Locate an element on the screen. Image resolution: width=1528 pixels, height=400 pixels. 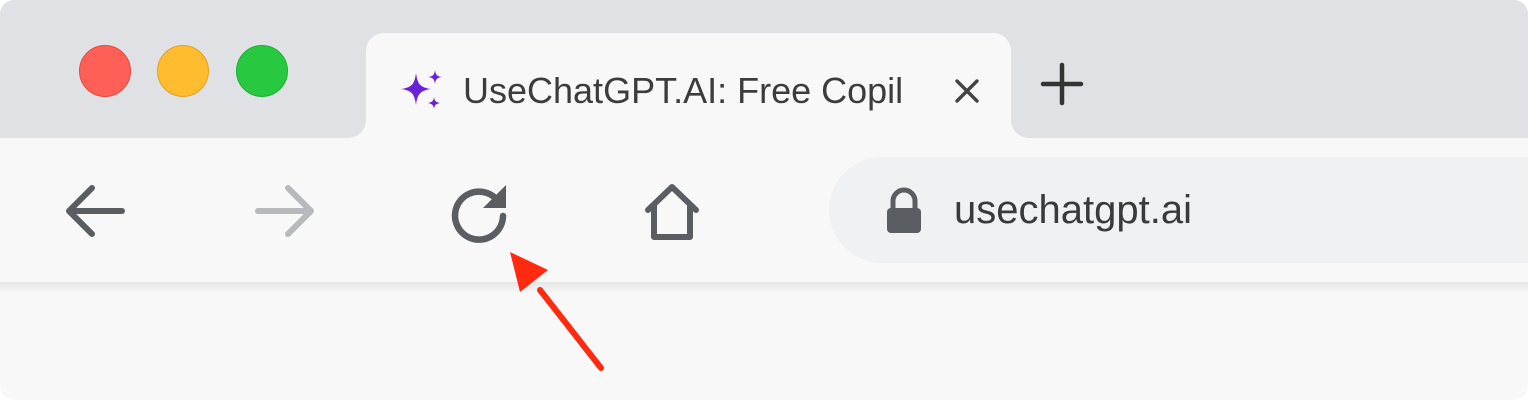
reload-button is located at coordinates (479, 212).